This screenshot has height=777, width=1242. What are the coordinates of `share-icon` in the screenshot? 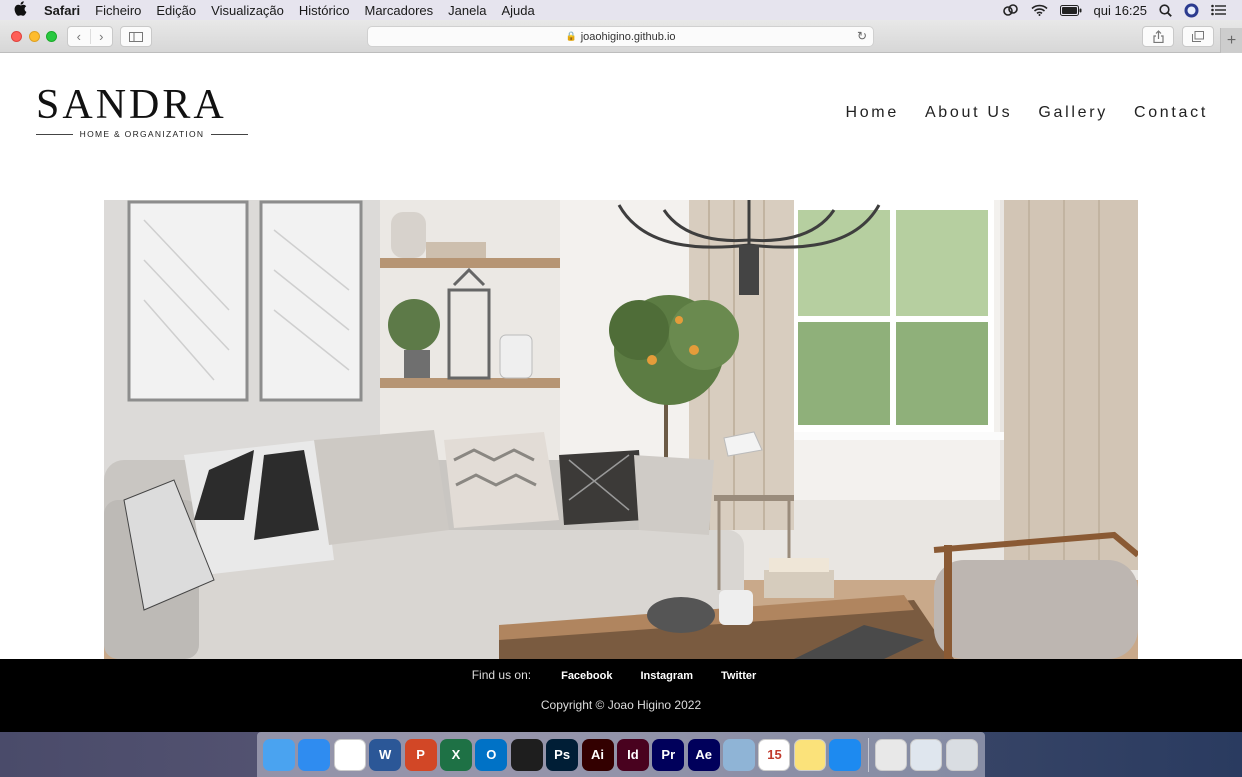 It's located at (1158, 36).